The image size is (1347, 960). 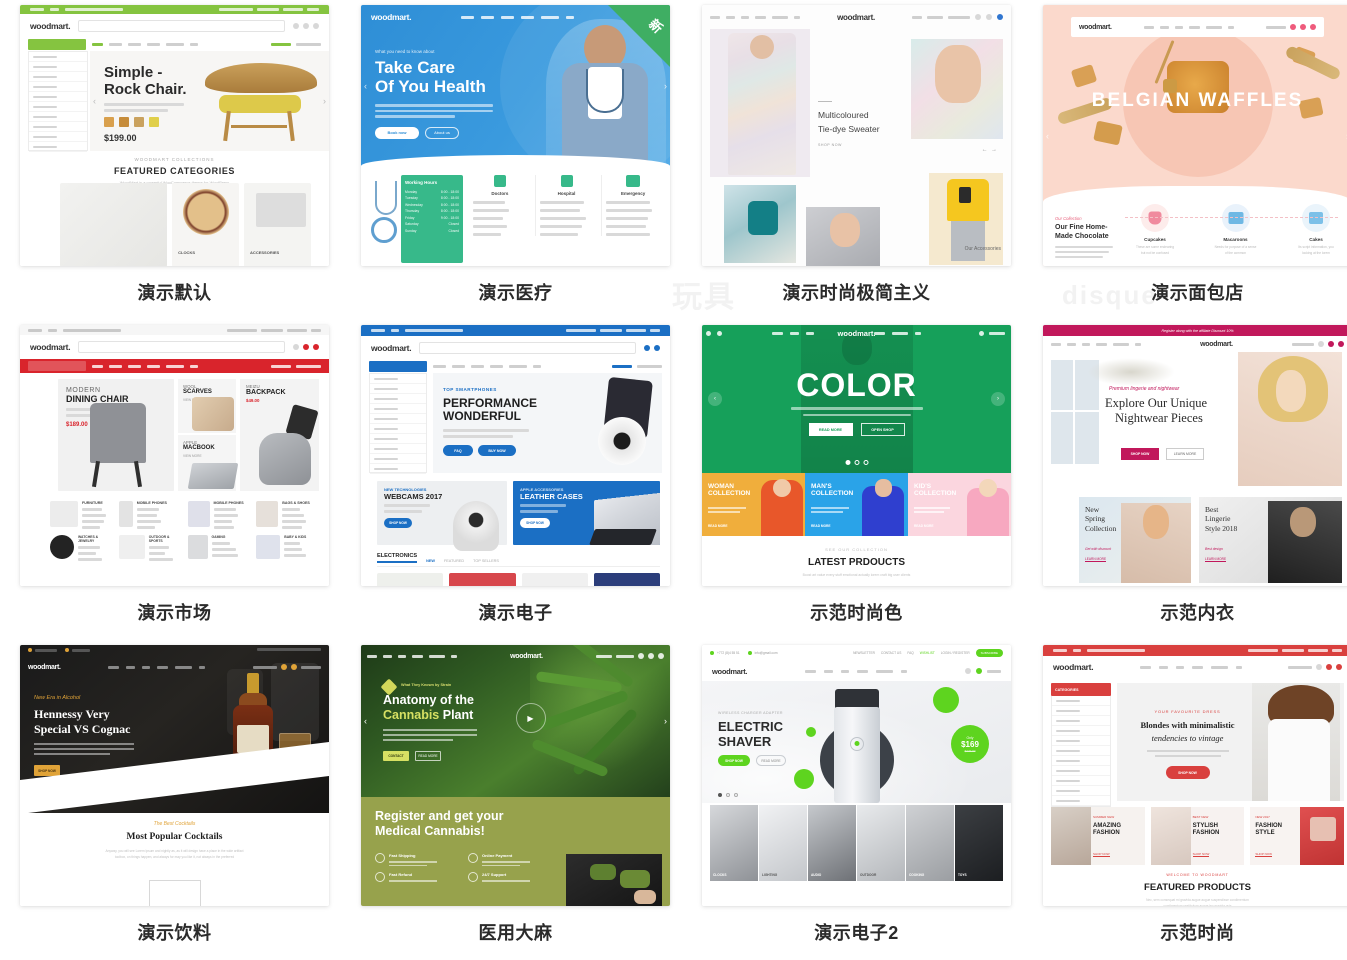 What do you see at coordinates (486, 561) in the screenshot?
I see `tab-top-sellers: TOP SELLERS` at bounding box center [486, 561].